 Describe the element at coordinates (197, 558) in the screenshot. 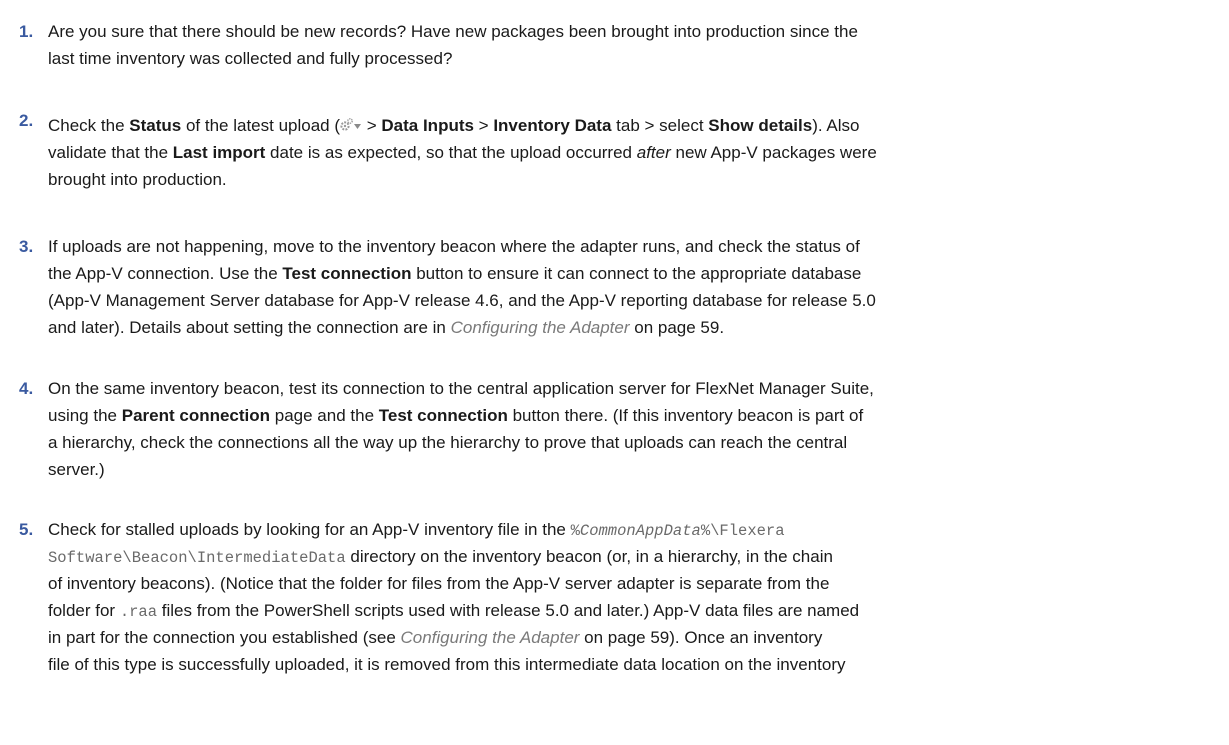

I see `code-path: Software\Beacon\IntermediateData` at that location.